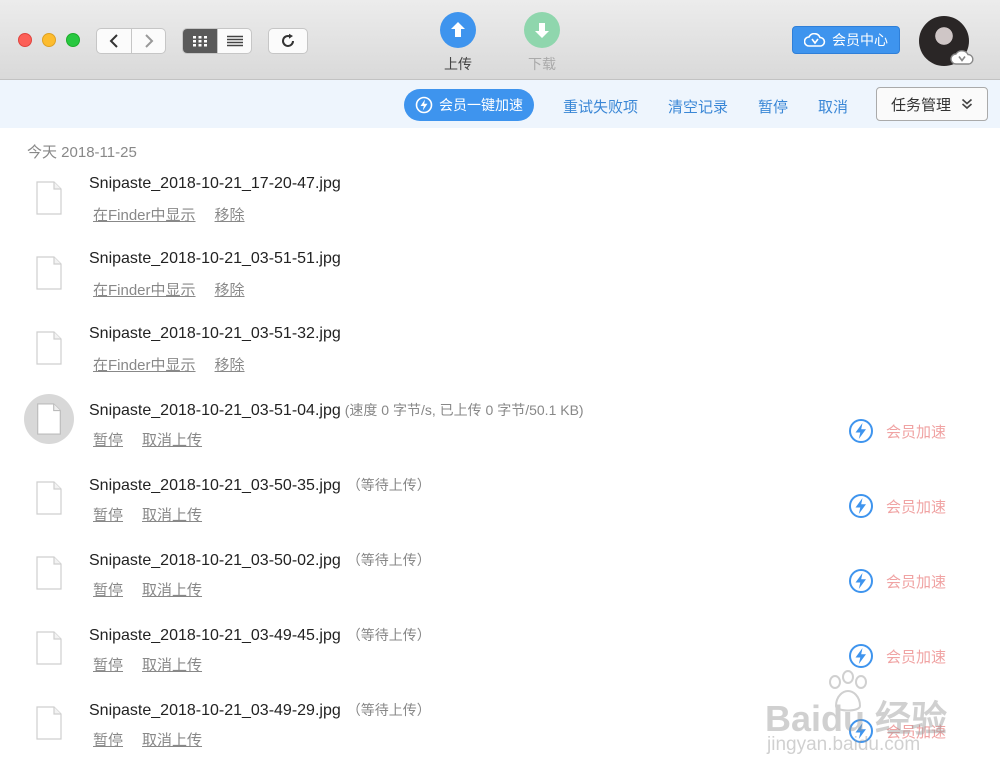 This screenshot has width=1000, height=778. Describe the element at coordinates (815, 40) in the screenshot. I see `cloud-vip-icon` at that location.